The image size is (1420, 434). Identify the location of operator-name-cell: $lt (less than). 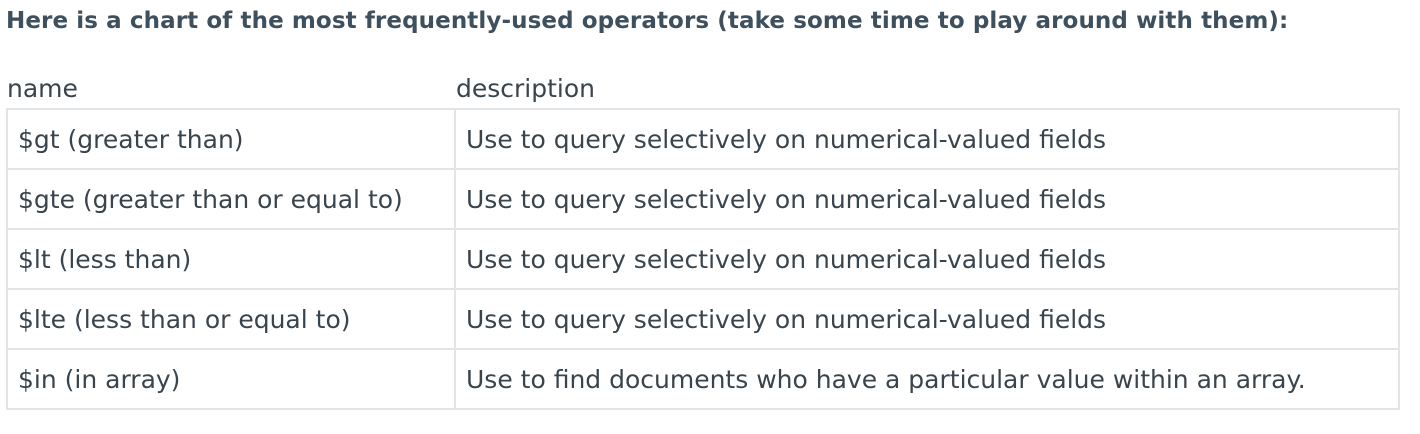
(231, 259).